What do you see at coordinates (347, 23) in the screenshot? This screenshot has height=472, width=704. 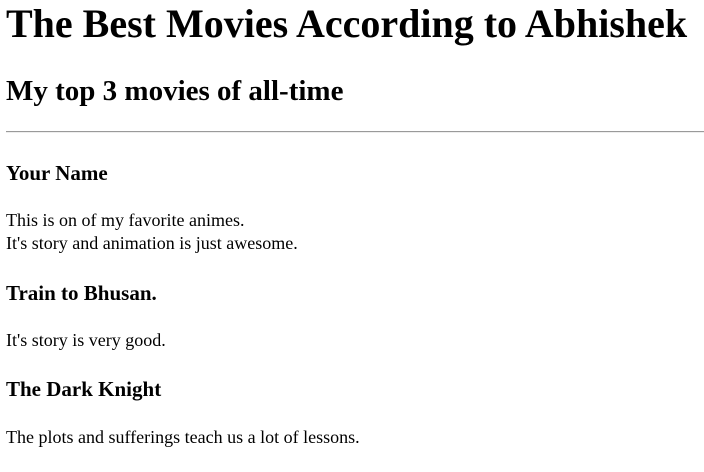 I see `page-title: The Best Movies According to Abhishek` at bounding box center [347, 23].